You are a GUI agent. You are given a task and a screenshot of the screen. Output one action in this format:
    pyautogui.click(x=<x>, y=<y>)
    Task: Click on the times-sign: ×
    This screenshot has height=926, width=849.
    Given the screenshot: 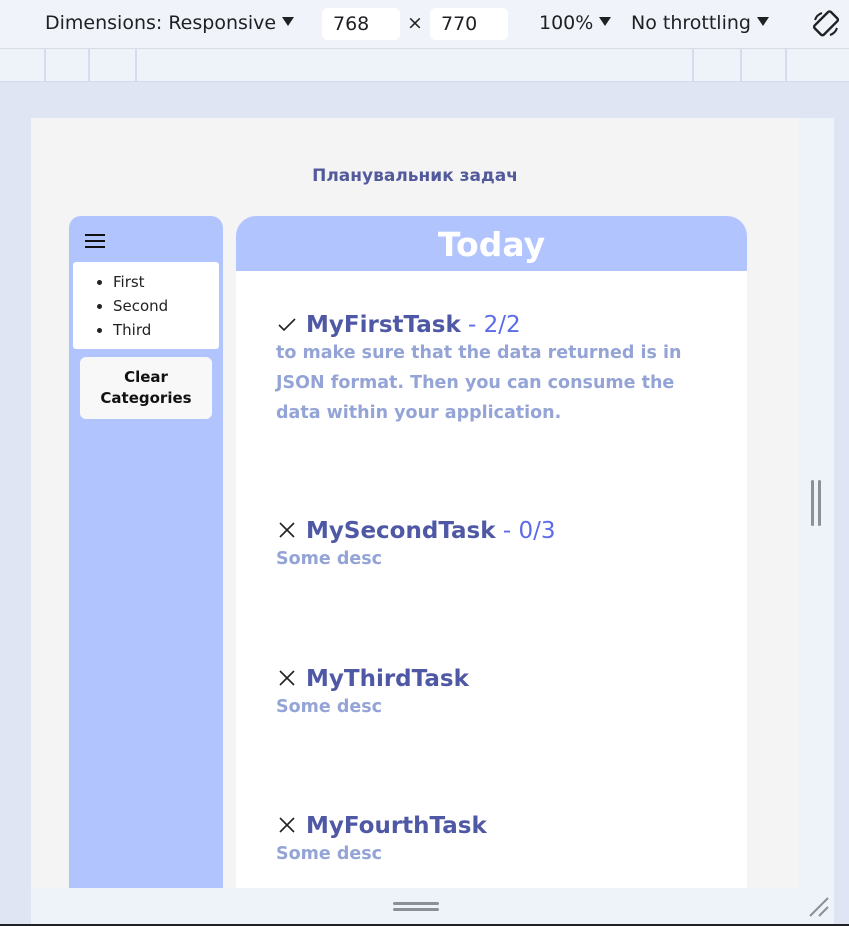 What is the action you would take?
    pyautogui.click(x=415, y=23)
    